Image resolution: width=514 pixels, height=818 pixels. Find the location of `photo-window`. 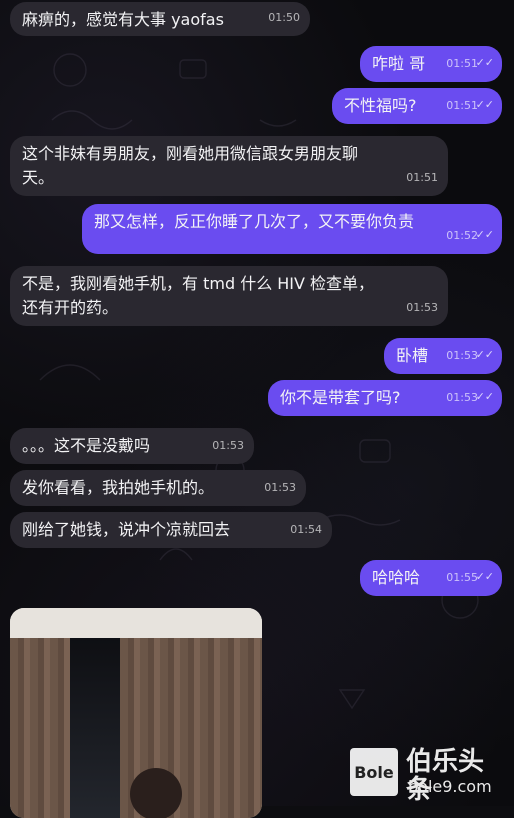

photo-window is located at coordinates (95, 728).